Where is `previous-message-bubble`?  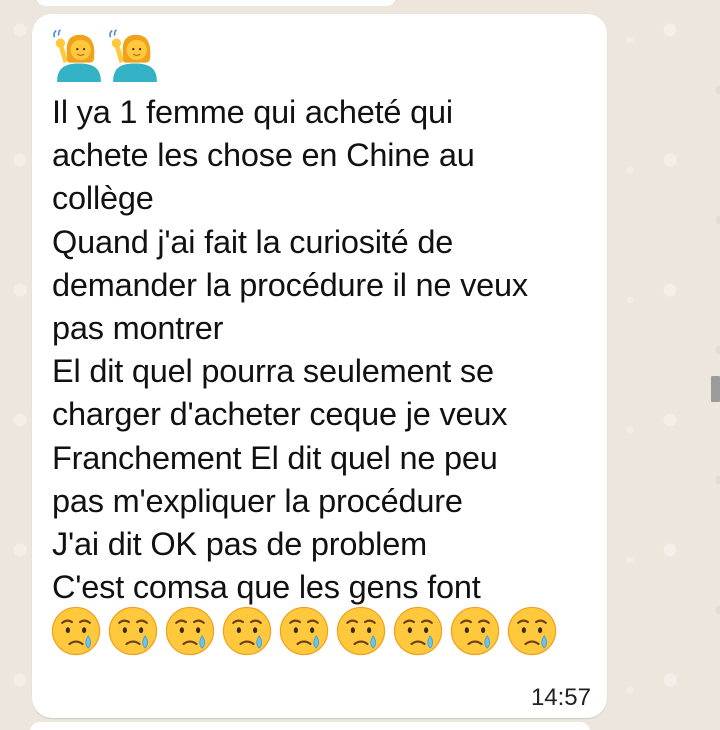 previous-message-bubble is located at coordinates (216, 3).